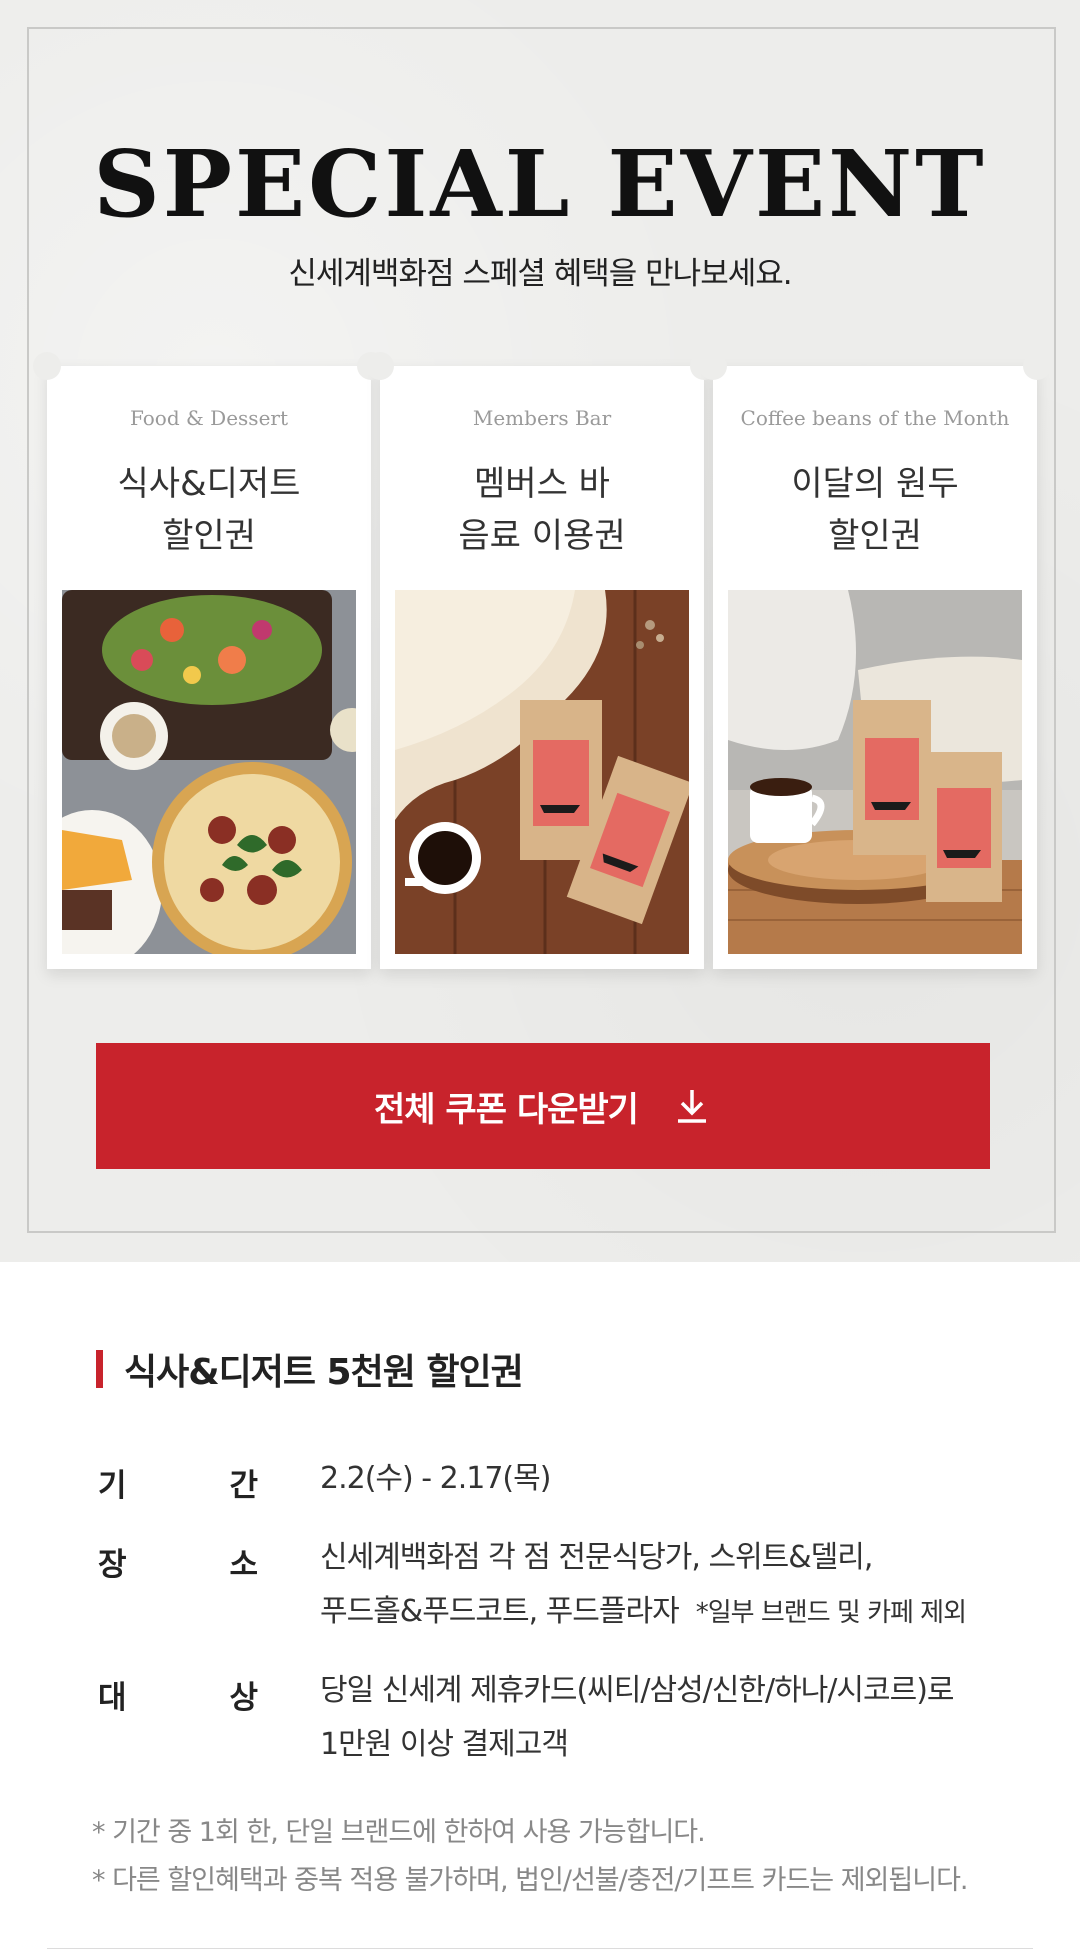 This screenshot has width=1080, height=1955. Describe the element at coordinates (112, 1565) in the screenshot. I see `label-char: 장` at that location.